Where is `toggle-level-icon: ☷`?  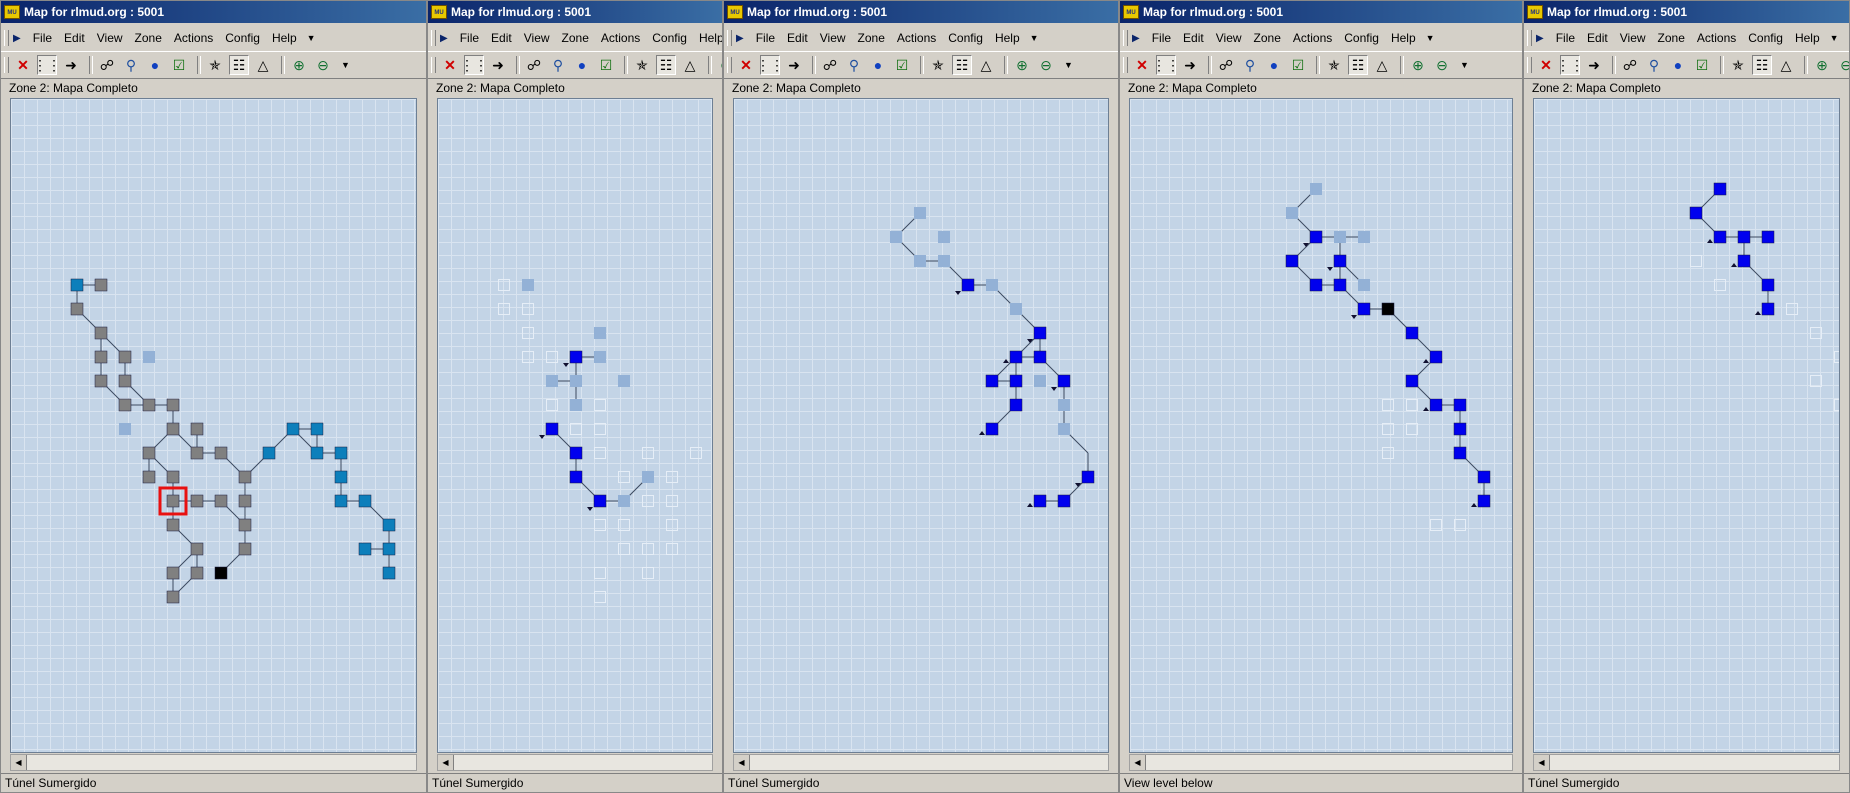
toggle-level-icon: ☷ is located at coordinates (666, 65).